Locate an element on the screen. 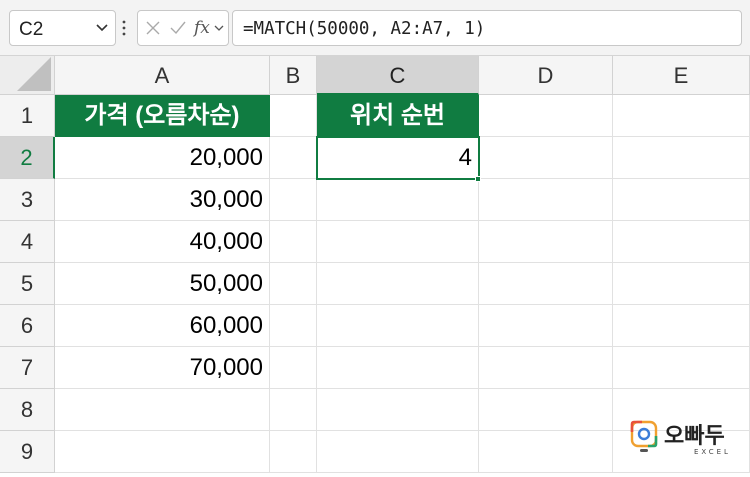  cell-a3: 30,000 is located at coordinates (162, 200).